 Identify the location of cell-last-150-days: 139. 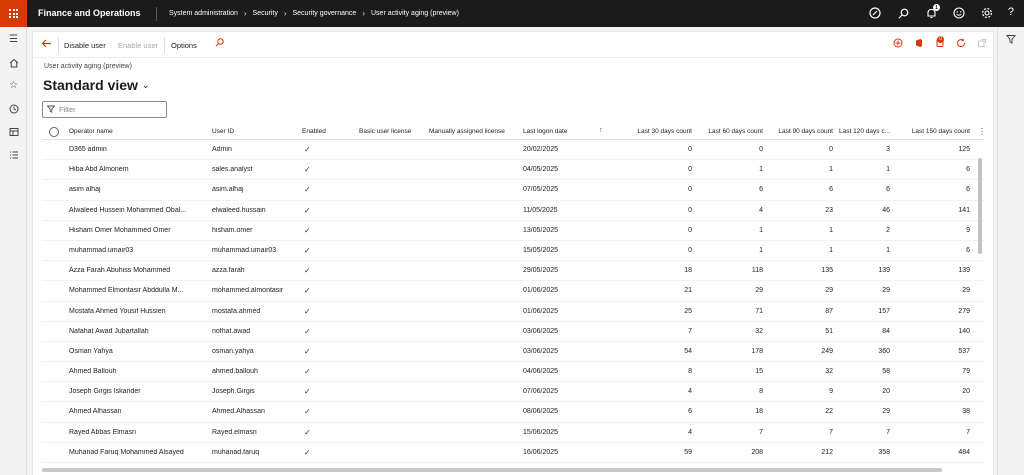
(964, 271).